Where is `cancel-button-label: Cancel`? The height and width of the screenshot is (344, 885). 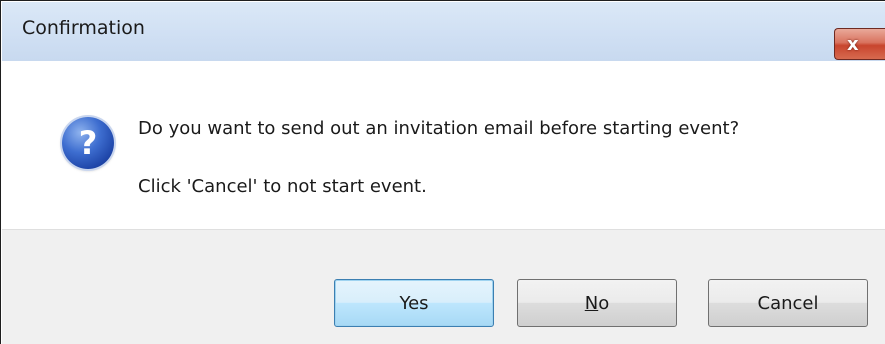
cancel-button-label: Cancel is located at coordinates (788, 303).